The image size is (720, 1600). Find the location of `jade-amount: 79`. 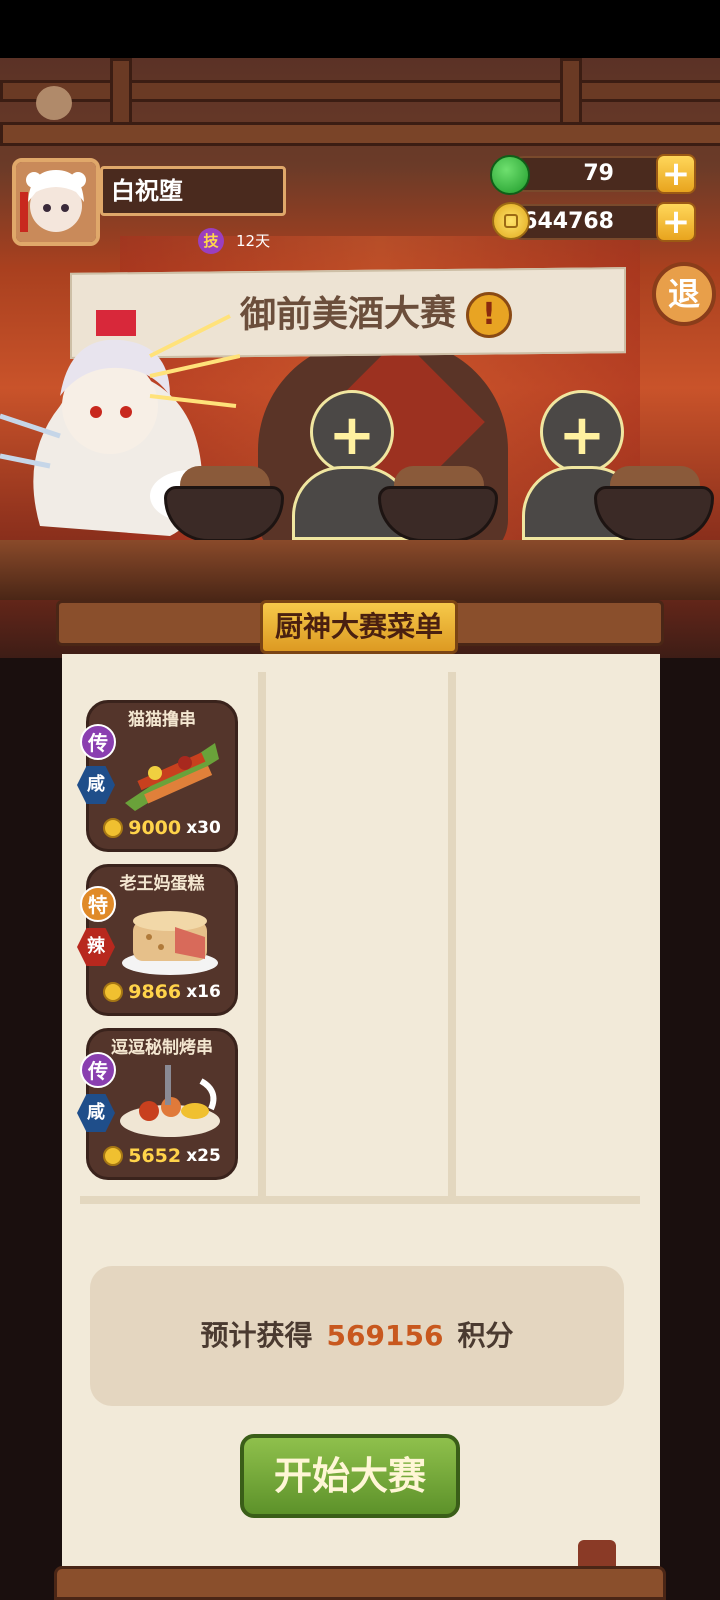

jade-amount: 79 is located at coordinates (590, 174).